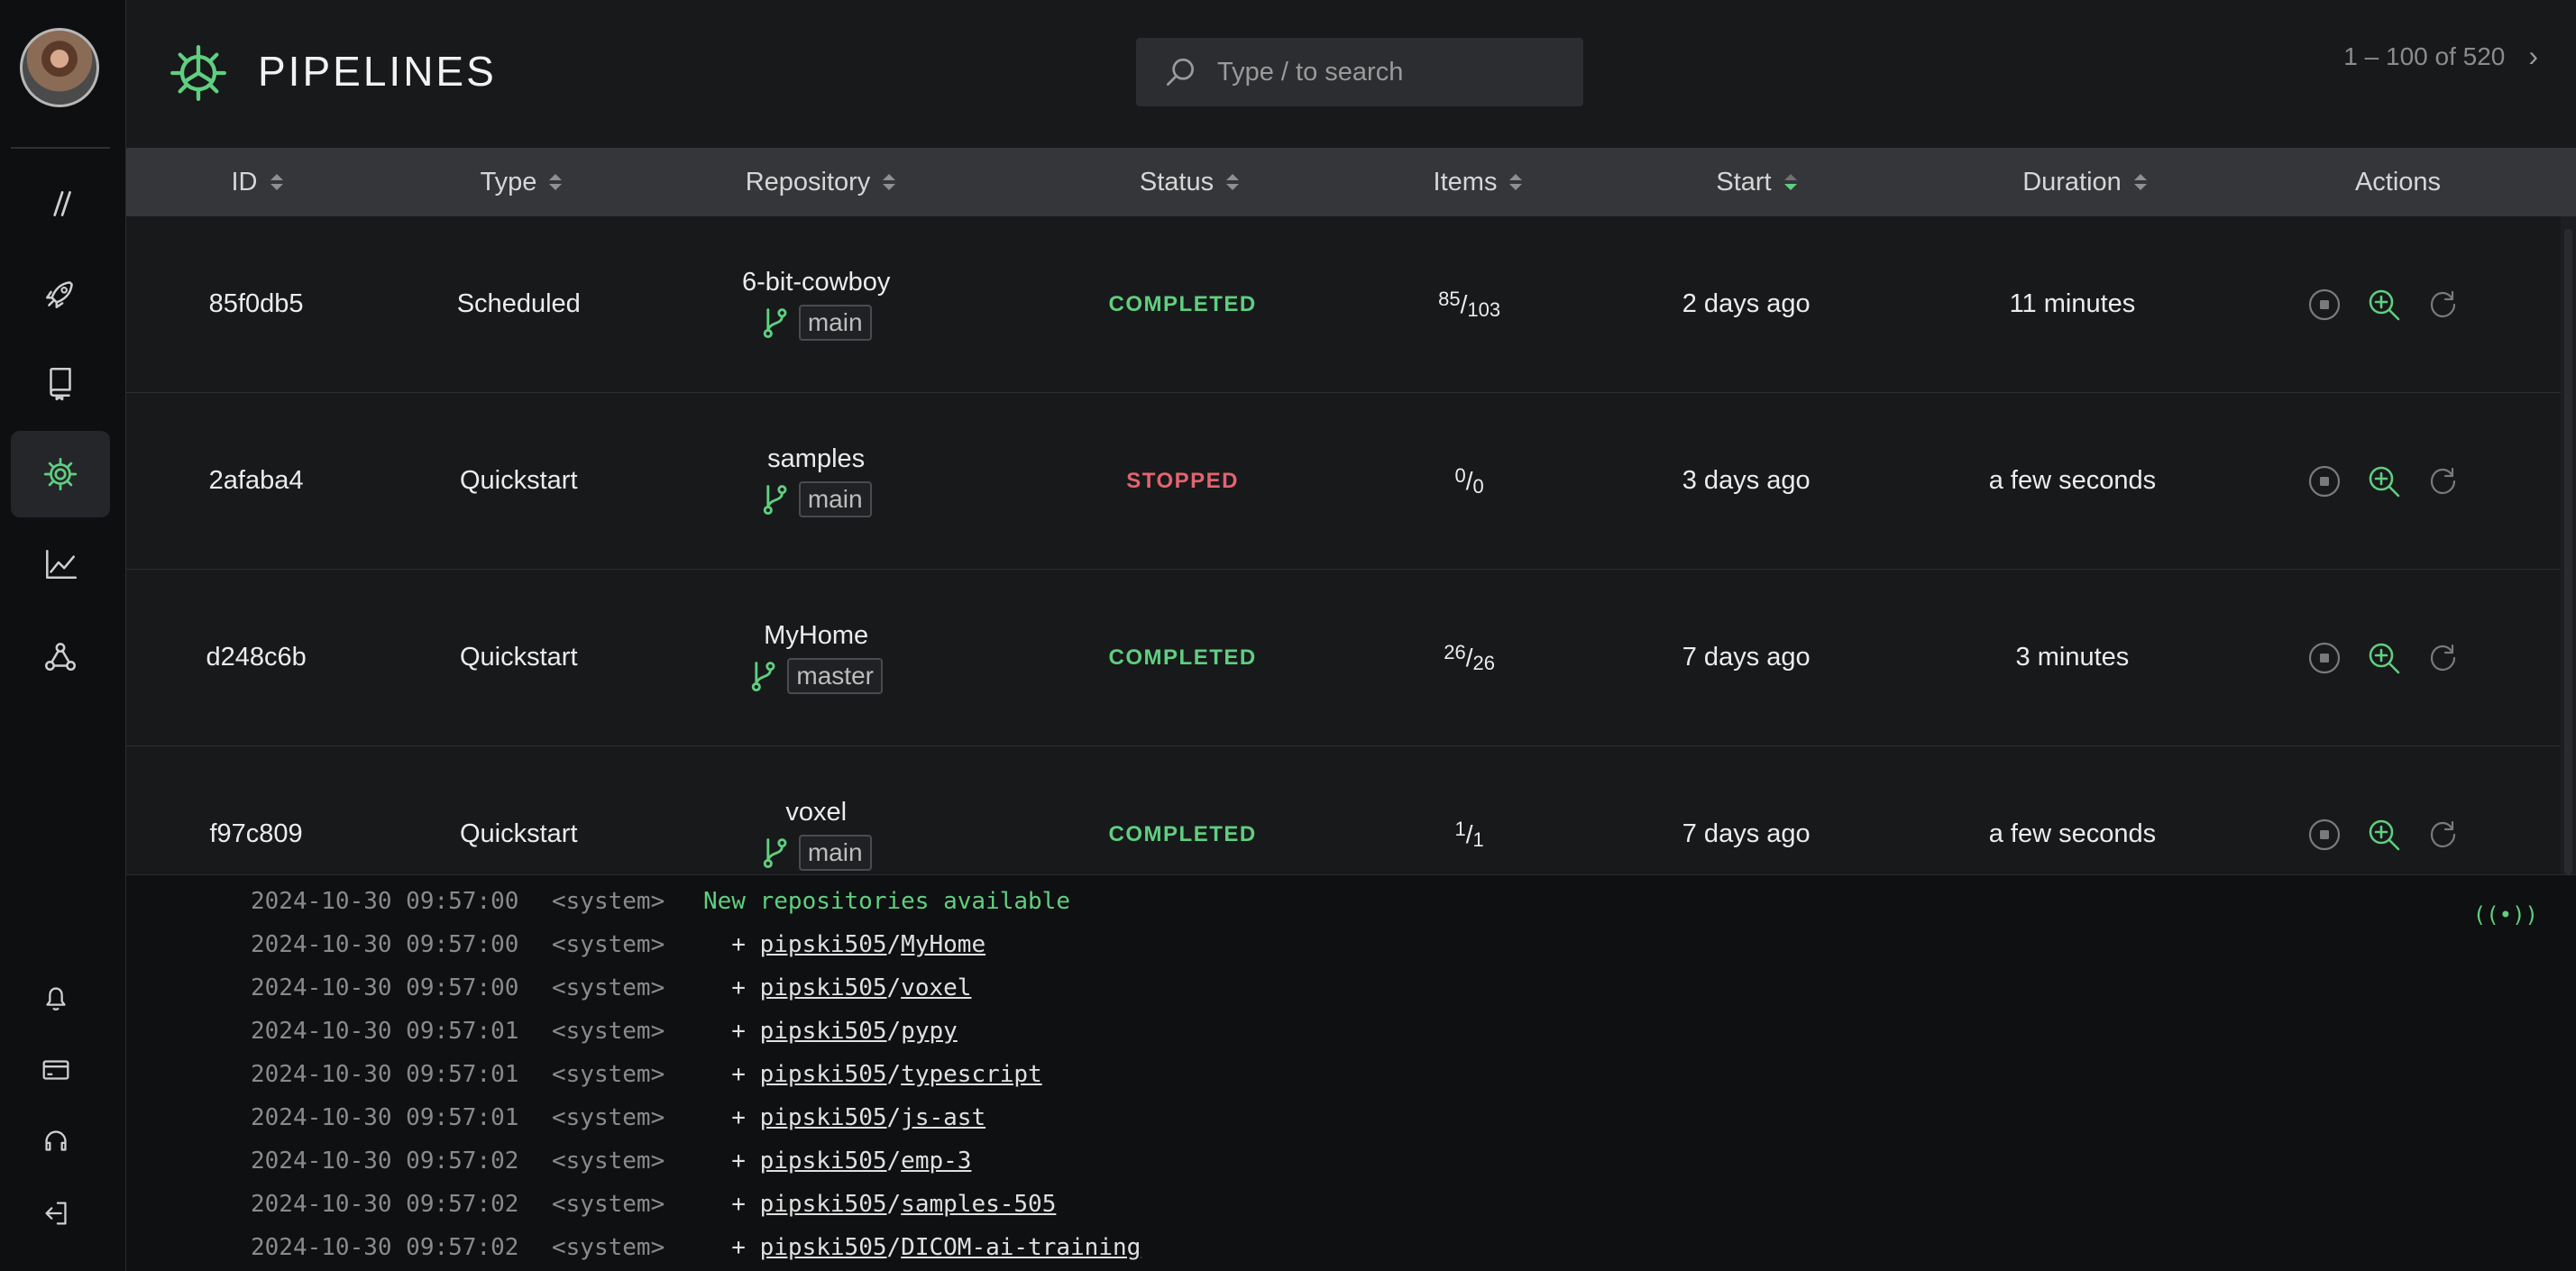 The height and width of the screenshot is (1271, 2576). What do you see at coordinates (1180, 72) in the screenshot?
I see `search-icon` at bounding box center [1180, 72].